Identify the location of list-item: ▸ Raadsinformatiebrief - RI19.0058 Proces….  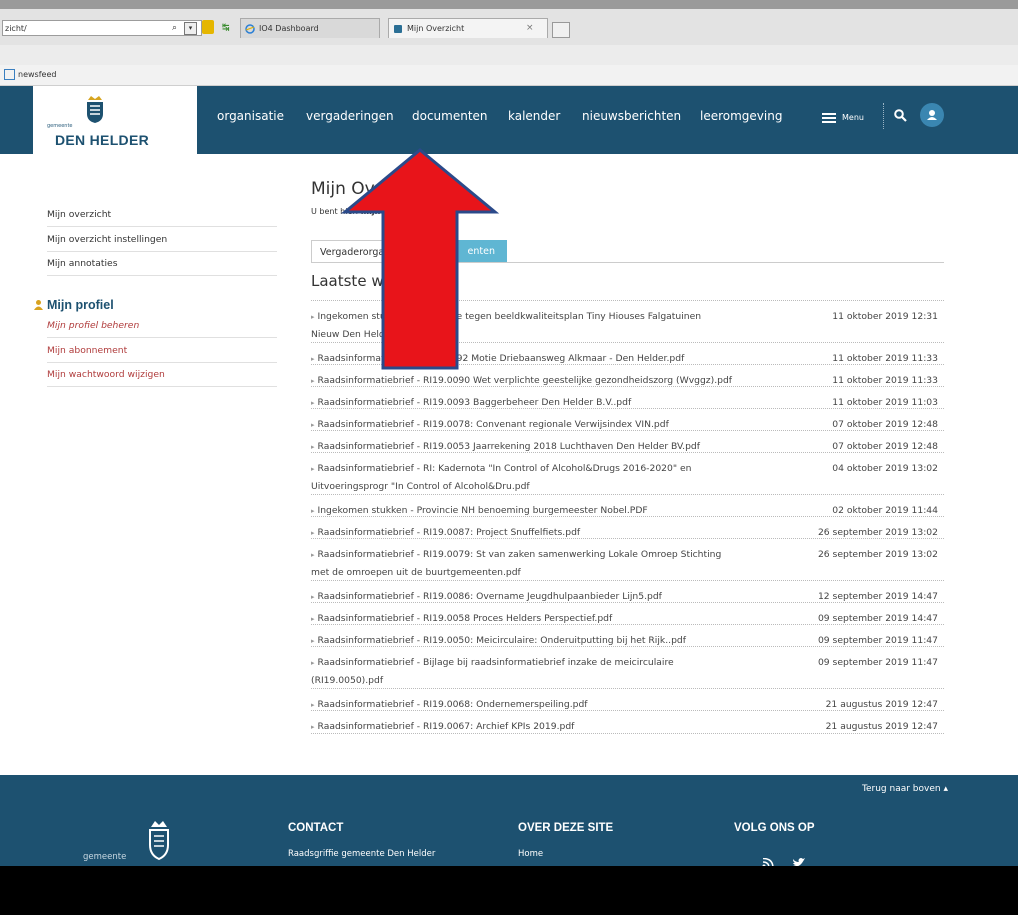
(627, 613).